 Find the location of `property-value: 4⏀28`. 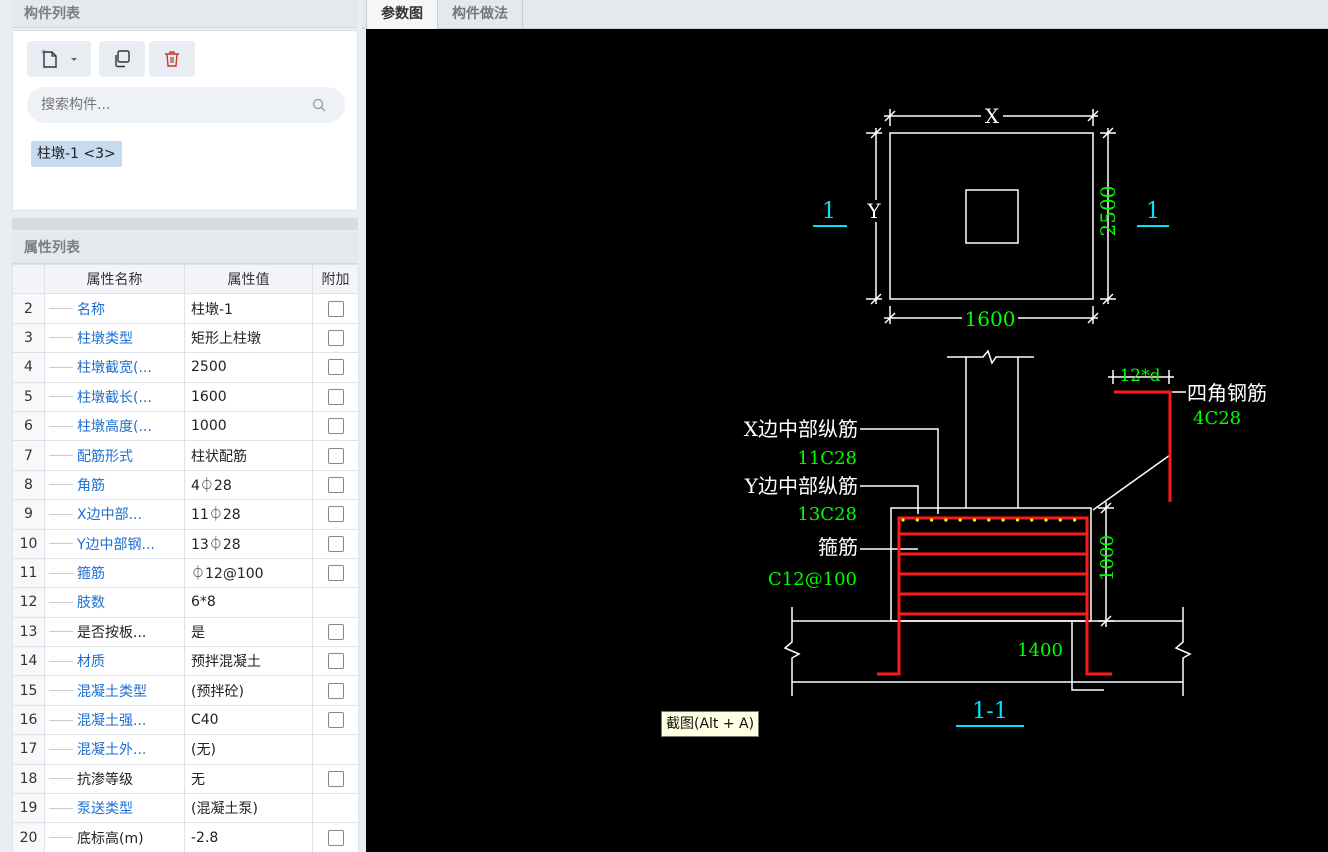

property-value: 4⏀28 is located at coordinates (248, 485).